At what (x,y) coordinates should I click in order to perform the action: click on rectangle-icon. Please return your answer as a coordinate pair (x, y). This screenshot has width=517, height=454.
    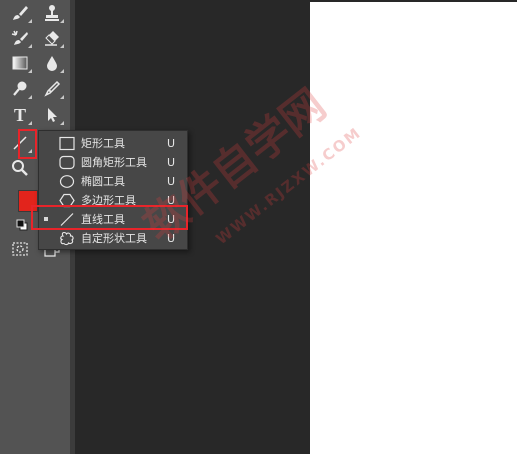
    Looking at the image, I should click on (67, 143).